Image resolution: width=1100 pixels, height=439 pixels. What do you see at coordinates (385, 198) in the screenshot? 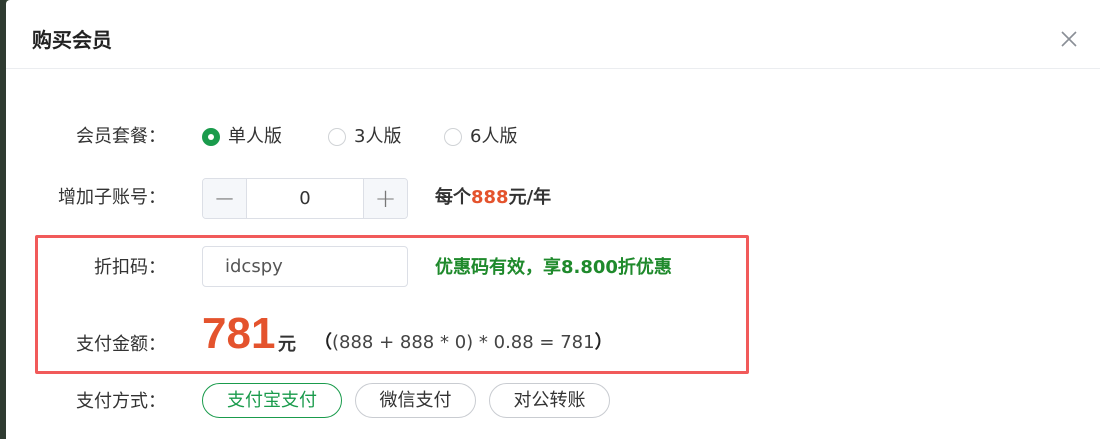
I see `increment-button: +` at bounding box center [385, 198].